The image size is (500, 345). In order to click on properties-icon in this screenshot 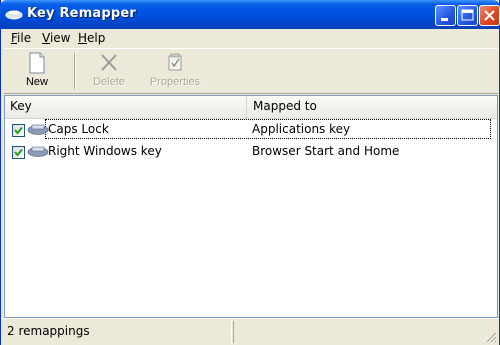, I will do `click(175, 62)`.